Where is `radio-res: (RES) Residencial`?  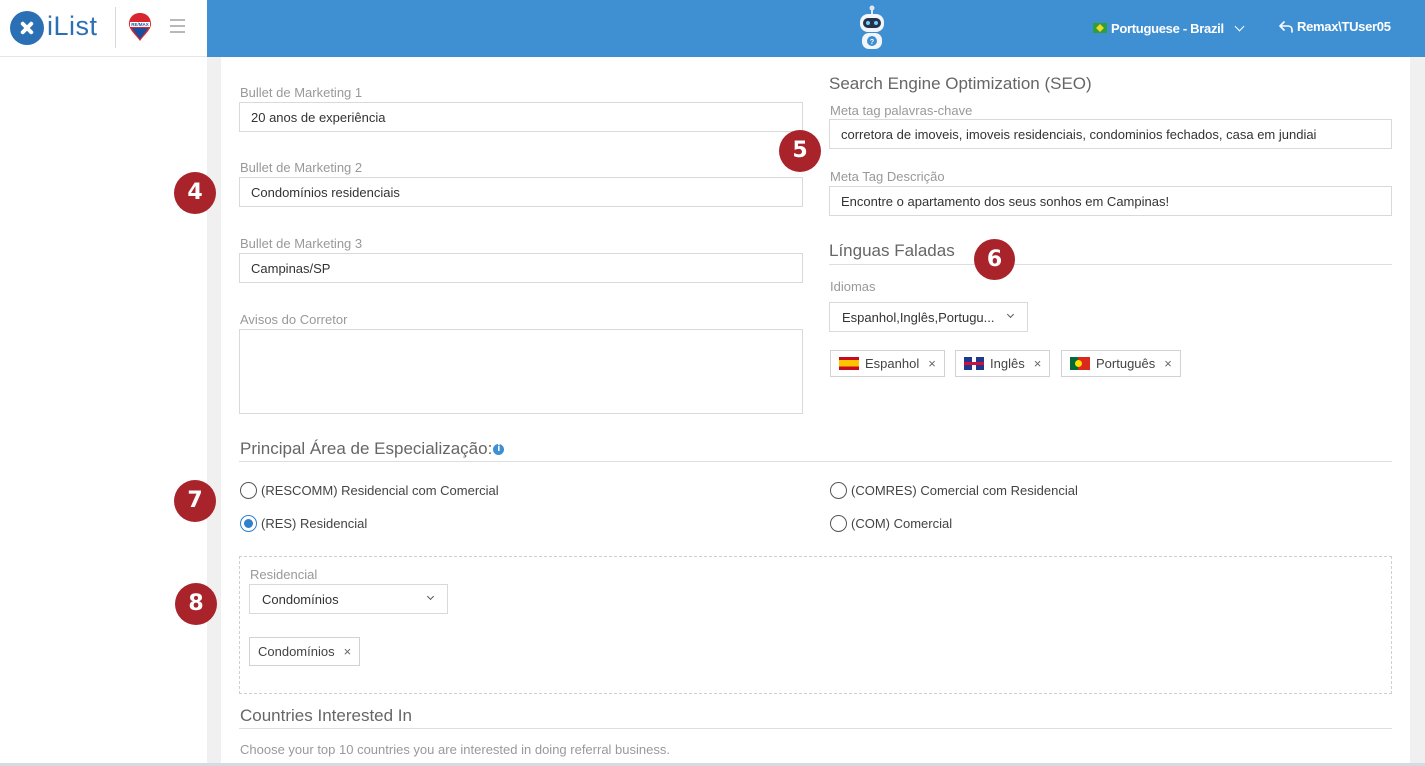 radio-res: (RES) Residencial is located at coordinates (303, 523).